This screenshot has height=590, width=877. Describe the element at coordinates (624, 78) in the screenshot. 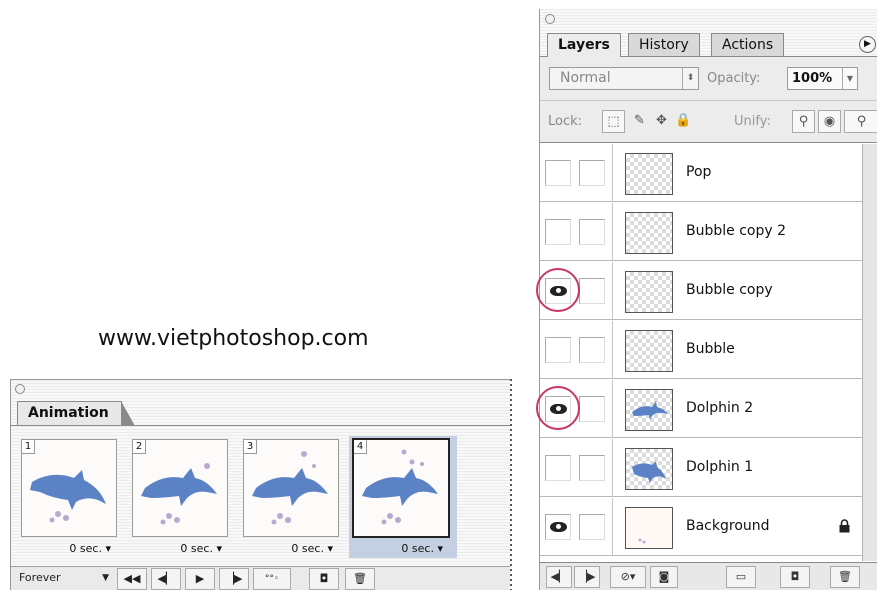

I see `blend-mode-select: Normal ⬍` at that location.